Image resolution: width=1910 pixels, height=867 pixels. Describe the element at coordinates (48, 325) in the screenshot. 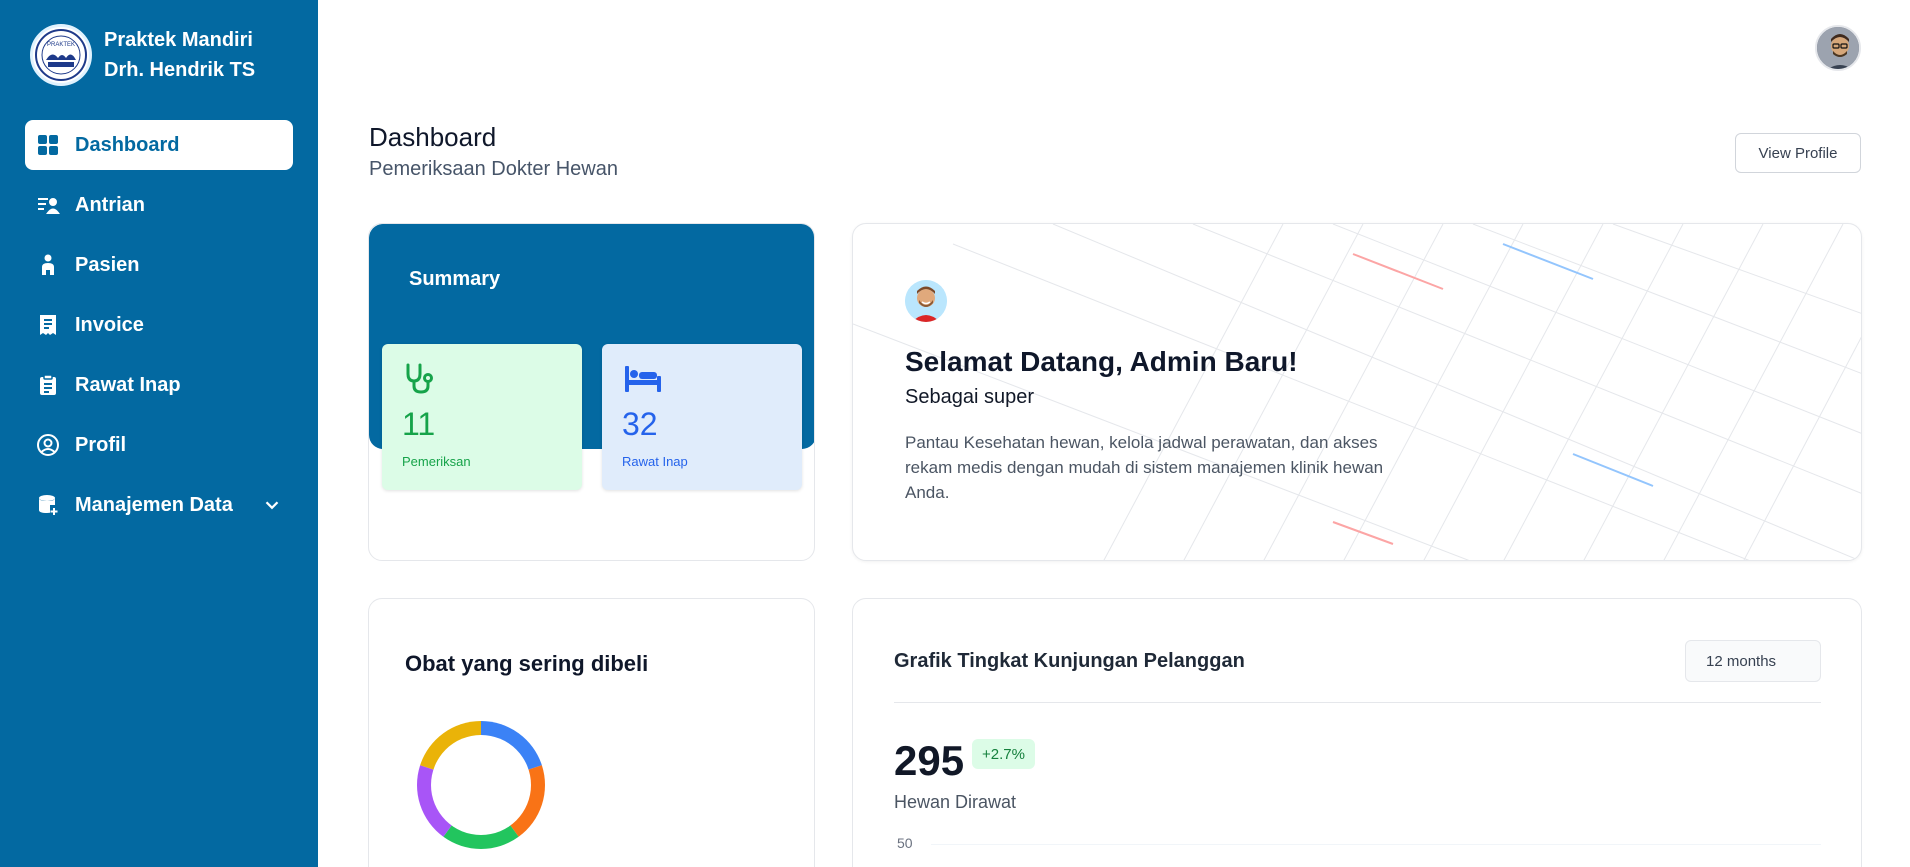

I see `receipt-icon` at that location.